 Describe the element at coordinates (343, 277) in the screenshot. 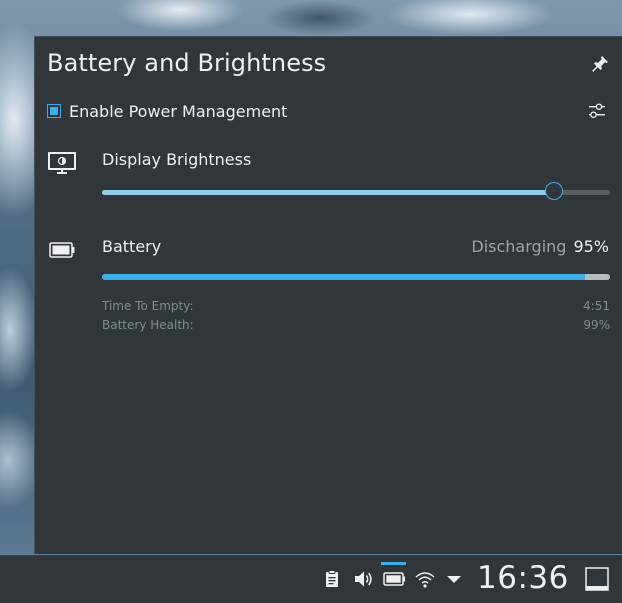

I see `battery-charge-fill` at that location.